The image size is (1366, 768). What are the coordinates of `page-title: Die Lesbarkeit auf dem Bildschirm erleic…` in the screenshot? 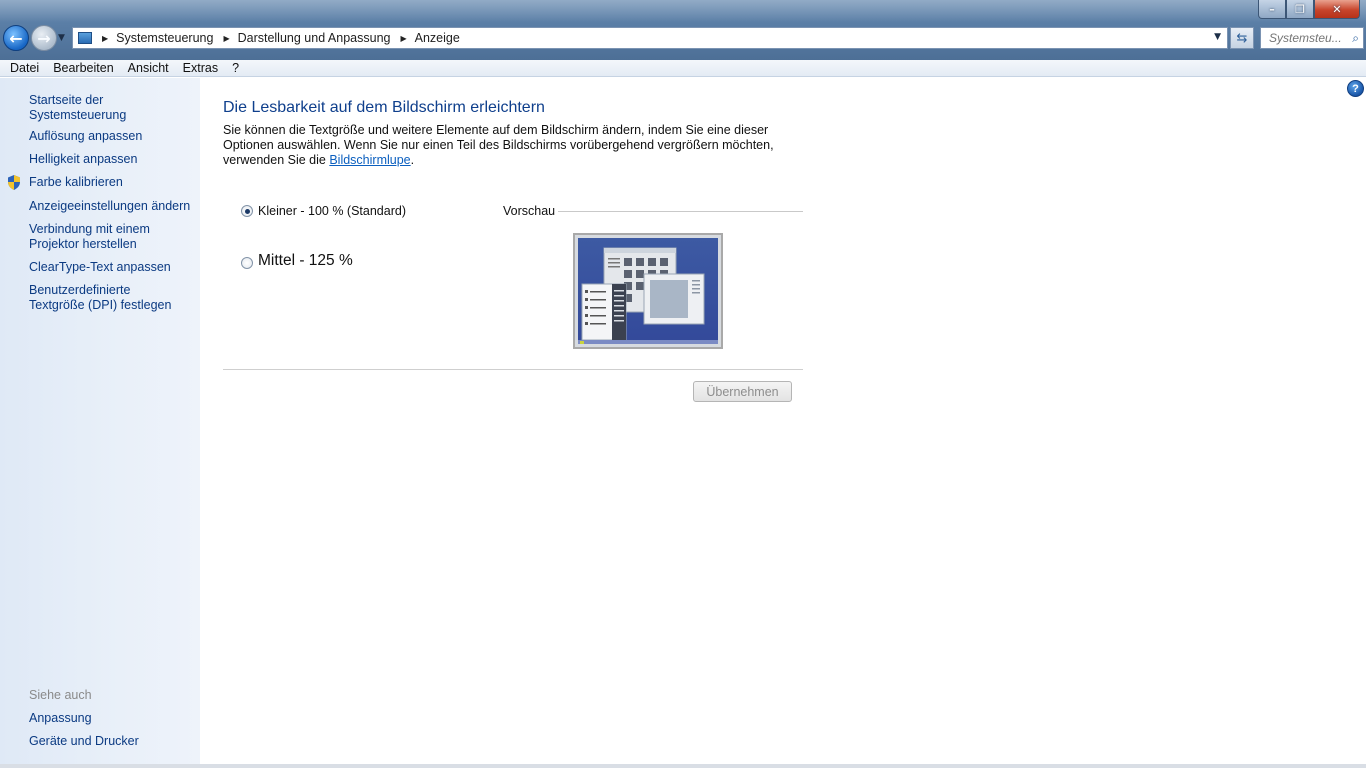 It's located at (384, 107).